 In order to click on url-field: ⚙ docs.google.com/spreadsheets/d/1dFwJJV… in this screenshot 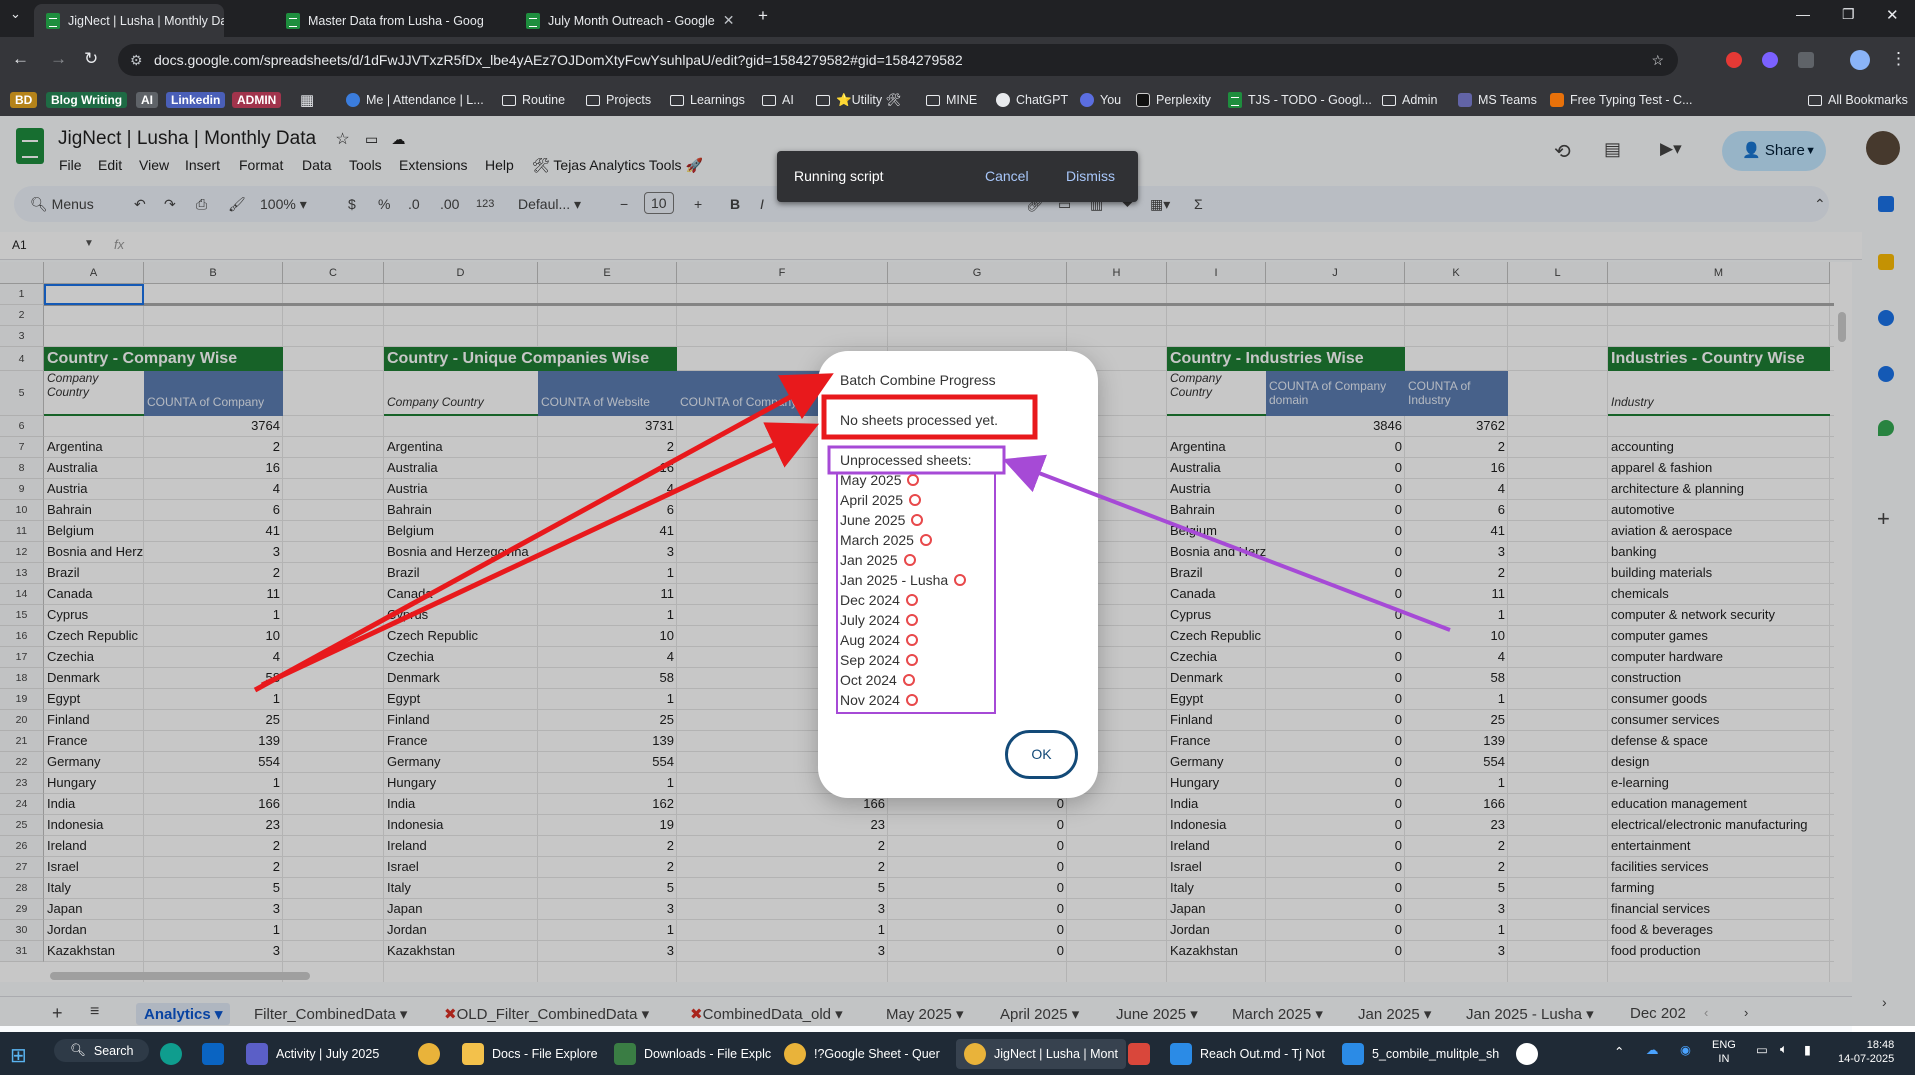, I will do `click(898, 60)`.